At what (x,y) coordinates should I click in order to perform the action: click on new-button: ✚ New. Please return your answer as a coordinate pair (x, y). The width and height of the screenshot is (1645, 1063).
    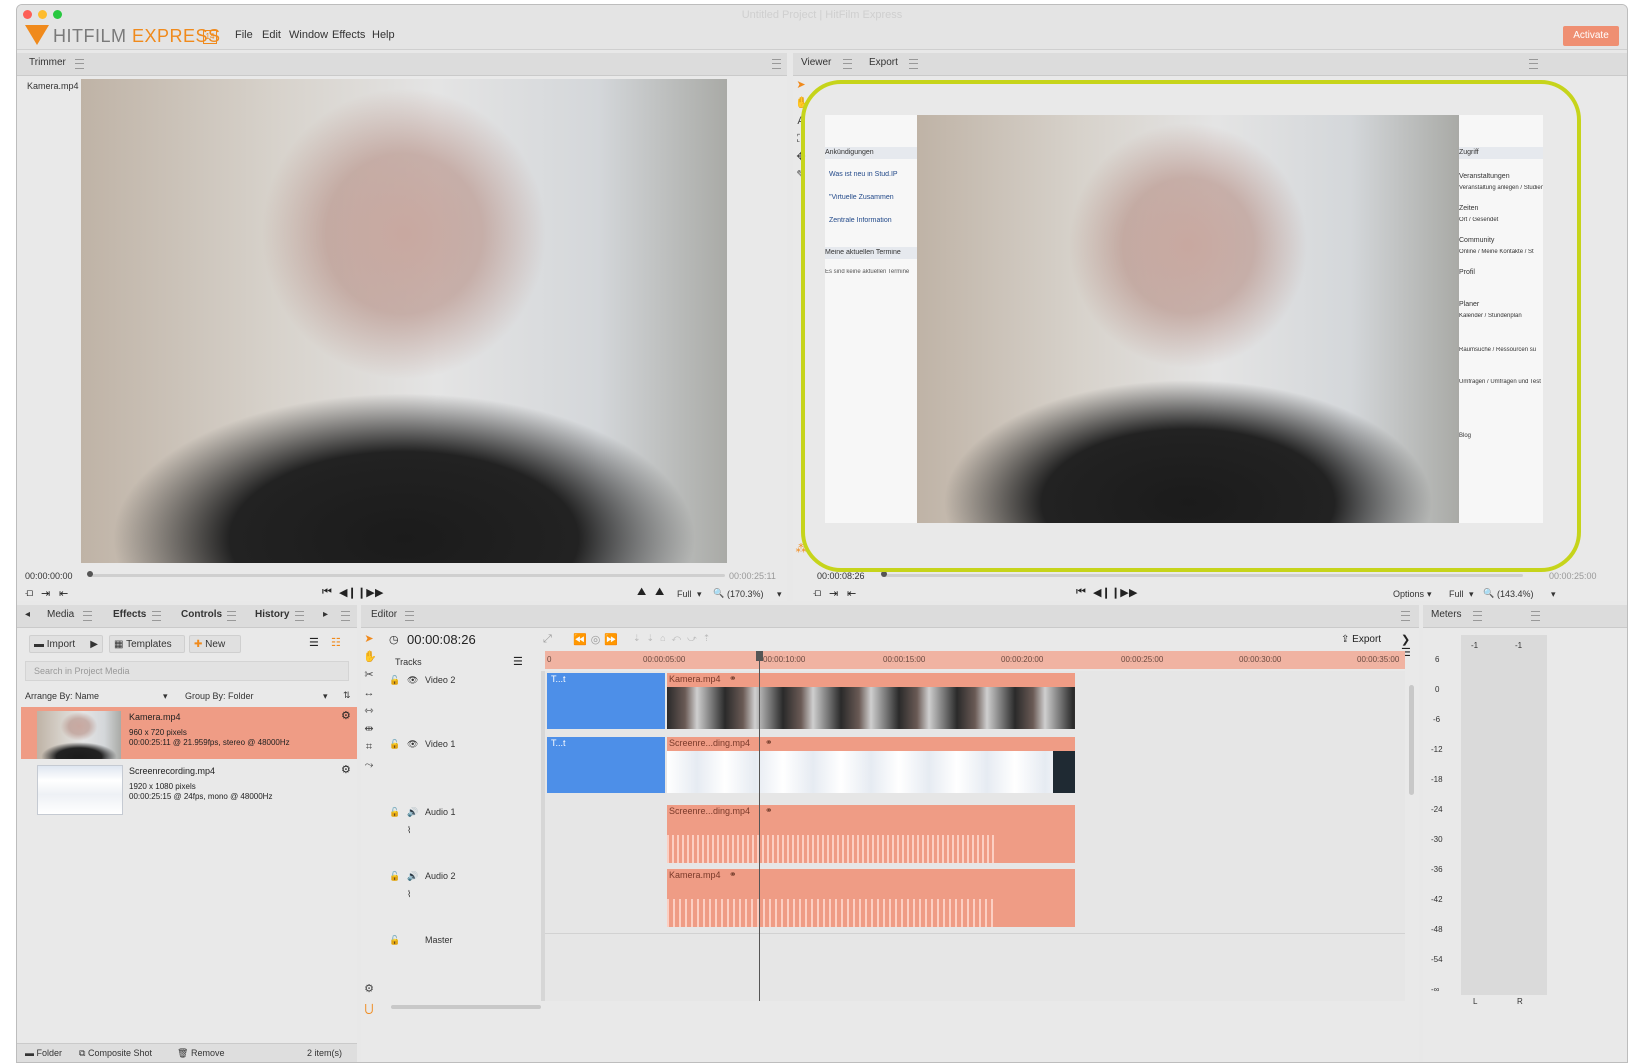
    Looking at the image, I should click on (215, 644).